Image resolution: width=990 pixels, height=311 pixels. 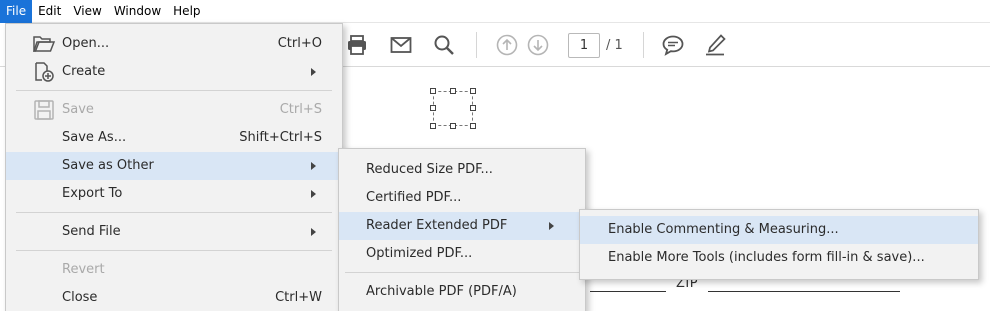 I want to click on sign-icon, so click(x=715, y=45).